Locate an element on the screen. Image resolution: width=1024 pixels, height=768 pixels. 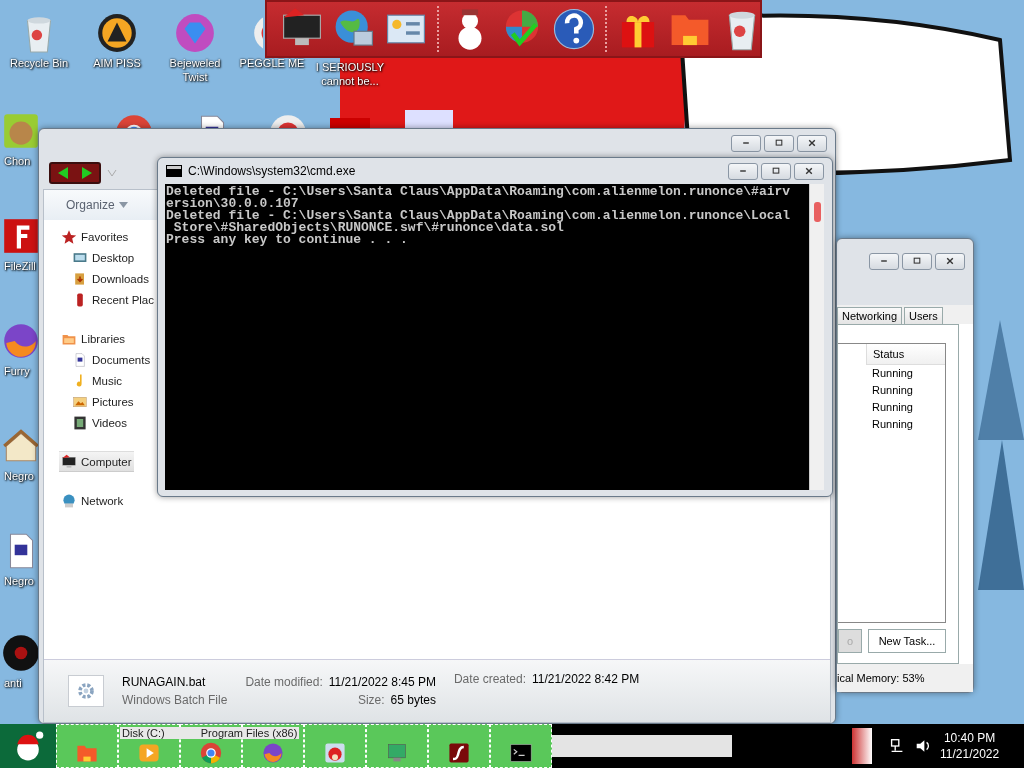
nav-item: Pictures is located at coordinates (103, 401).